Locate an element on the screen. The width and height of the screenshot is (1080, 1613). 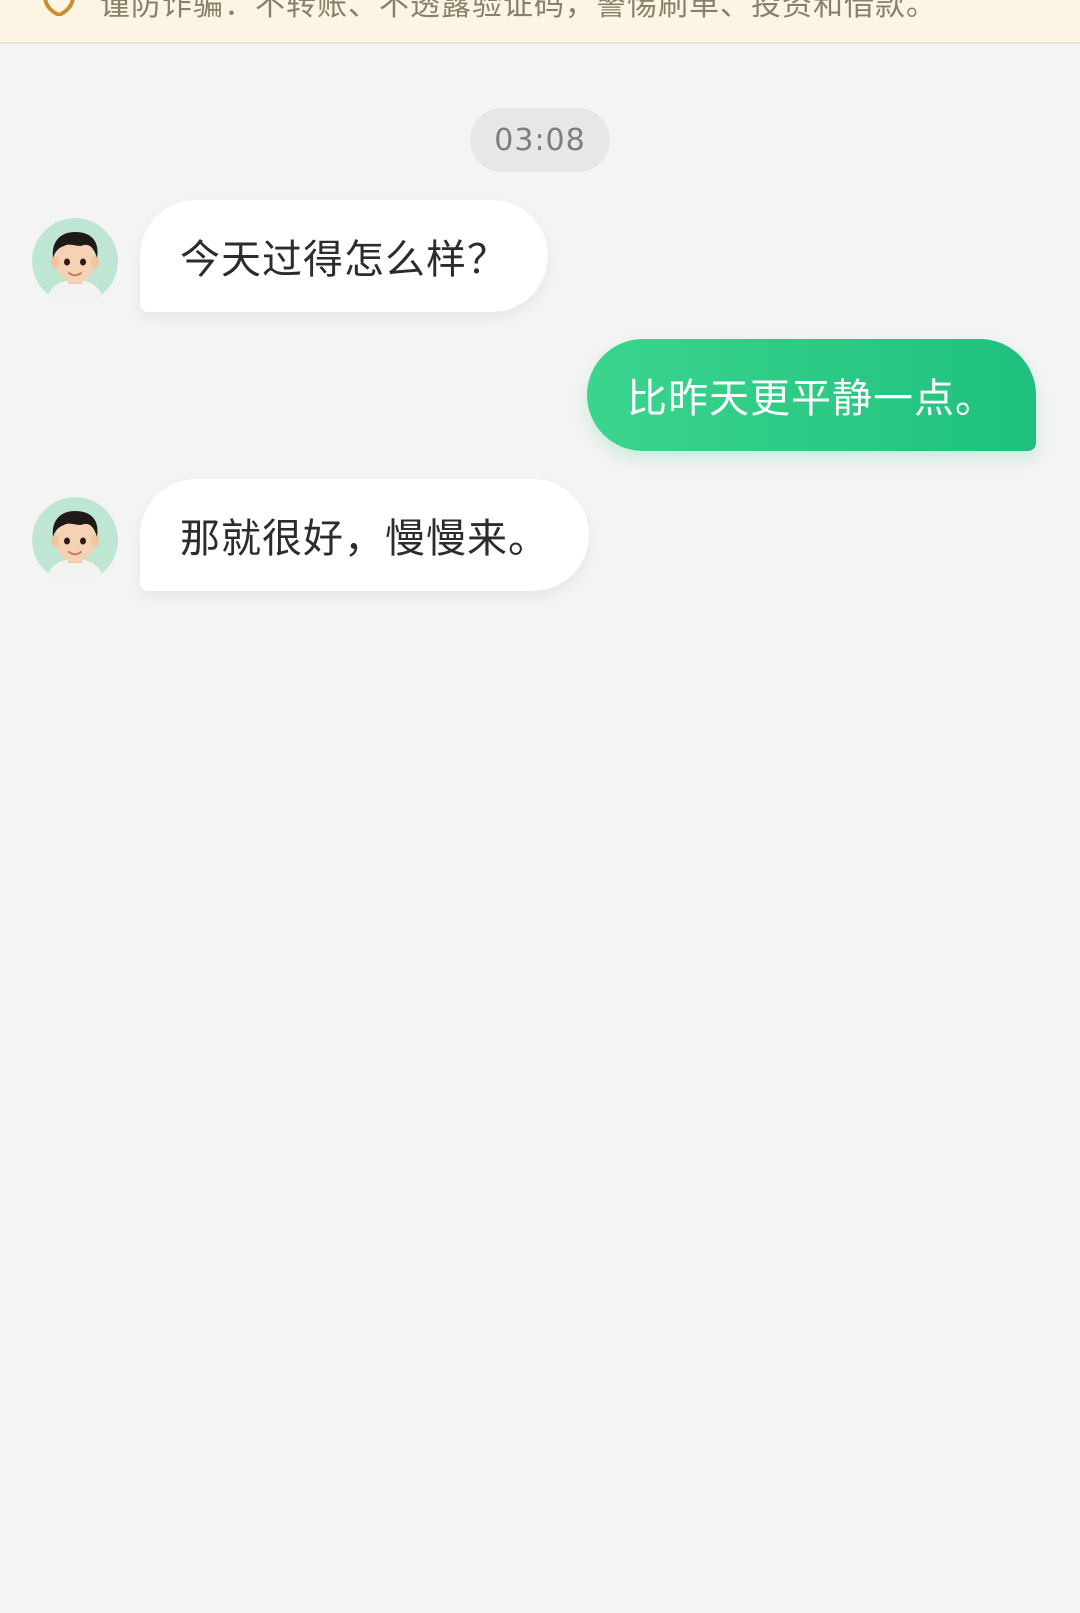
message-bubble-incoming: 那就很好，慢慢来。 is located at coordinates (364, 535).